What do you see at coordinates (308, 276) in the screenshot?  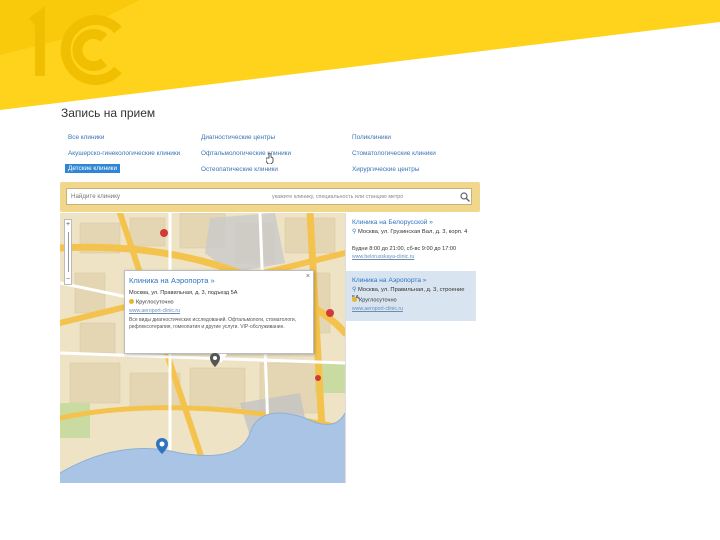 I see `popup-close-button: ×` at bounding box center [308, 276].